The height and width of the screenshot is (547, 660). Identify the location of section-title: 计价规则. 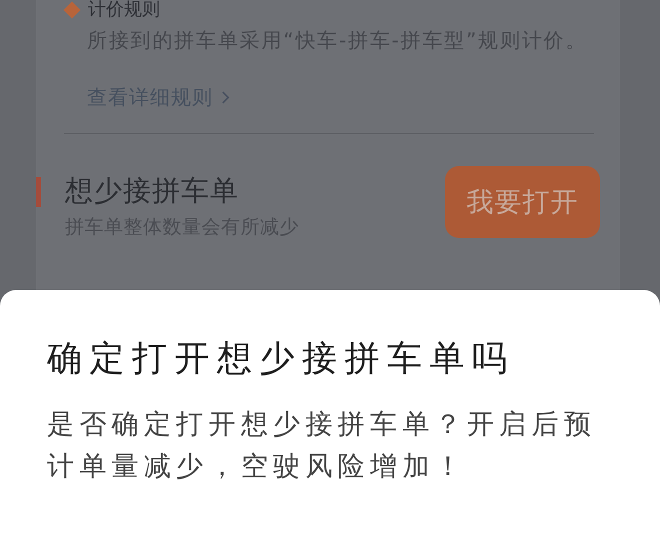
(124, 10).